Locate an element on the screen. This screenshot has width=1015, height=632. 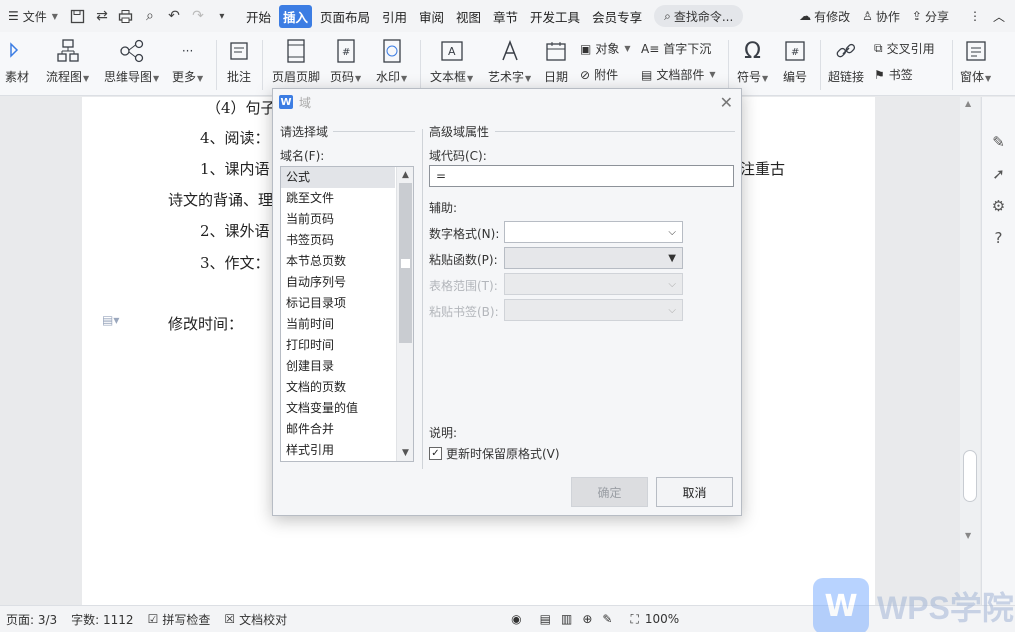
crossref-icon: ⧉ is located at coordinates (878, 48).